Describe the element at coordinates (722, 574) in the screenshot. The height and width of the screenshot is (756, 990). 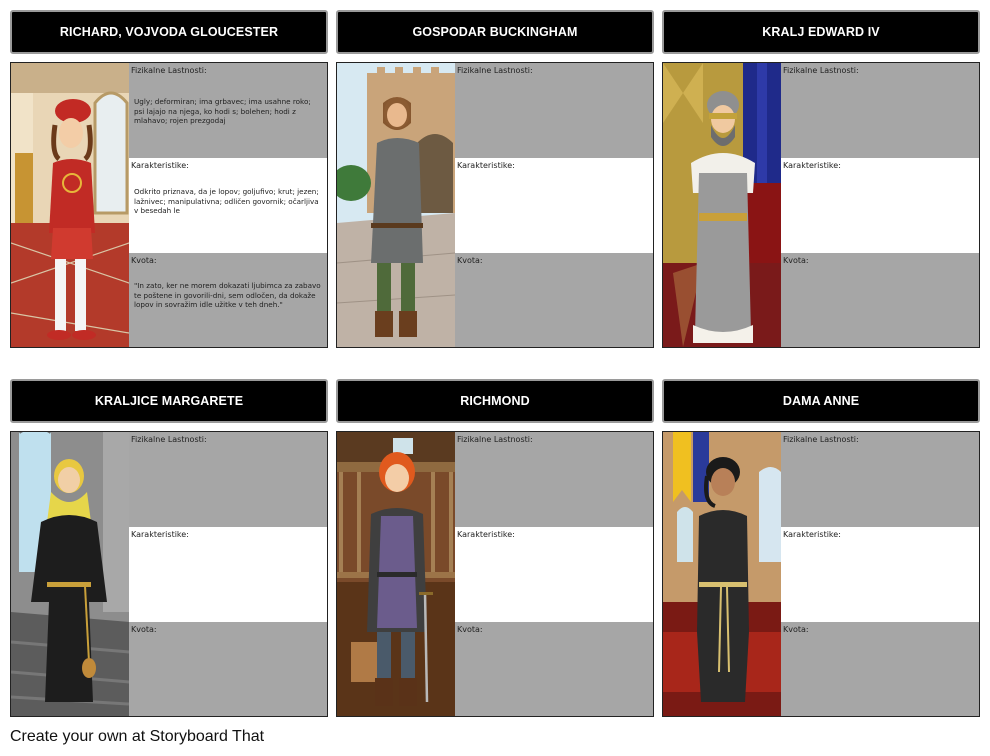
I see `scene-image-anne` at that location.